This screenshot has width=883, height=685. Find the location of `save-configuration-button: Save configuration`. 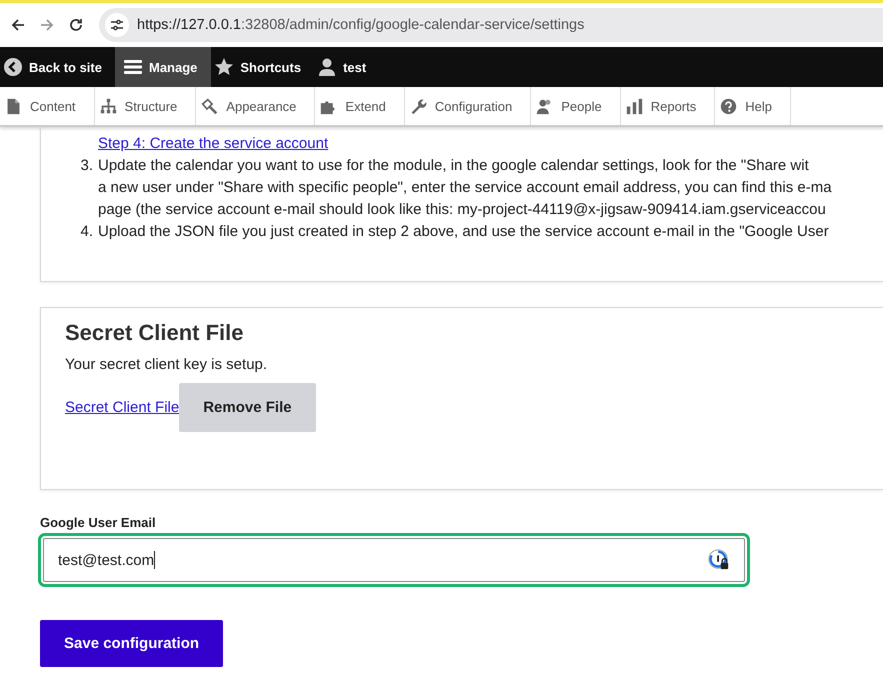

save-configuration-button: Save configuration is located at coordinates (132, 643).